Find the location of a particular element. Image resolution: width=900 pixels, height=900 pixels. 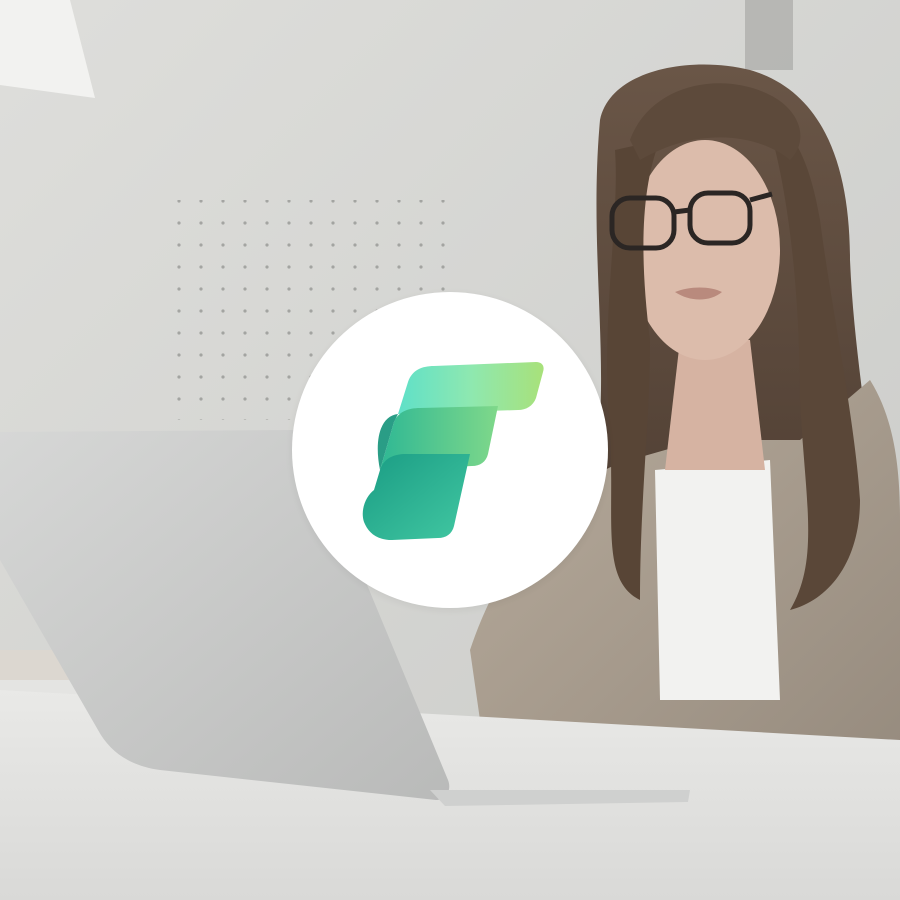

wall-seam is located at coordinates (769, 35).